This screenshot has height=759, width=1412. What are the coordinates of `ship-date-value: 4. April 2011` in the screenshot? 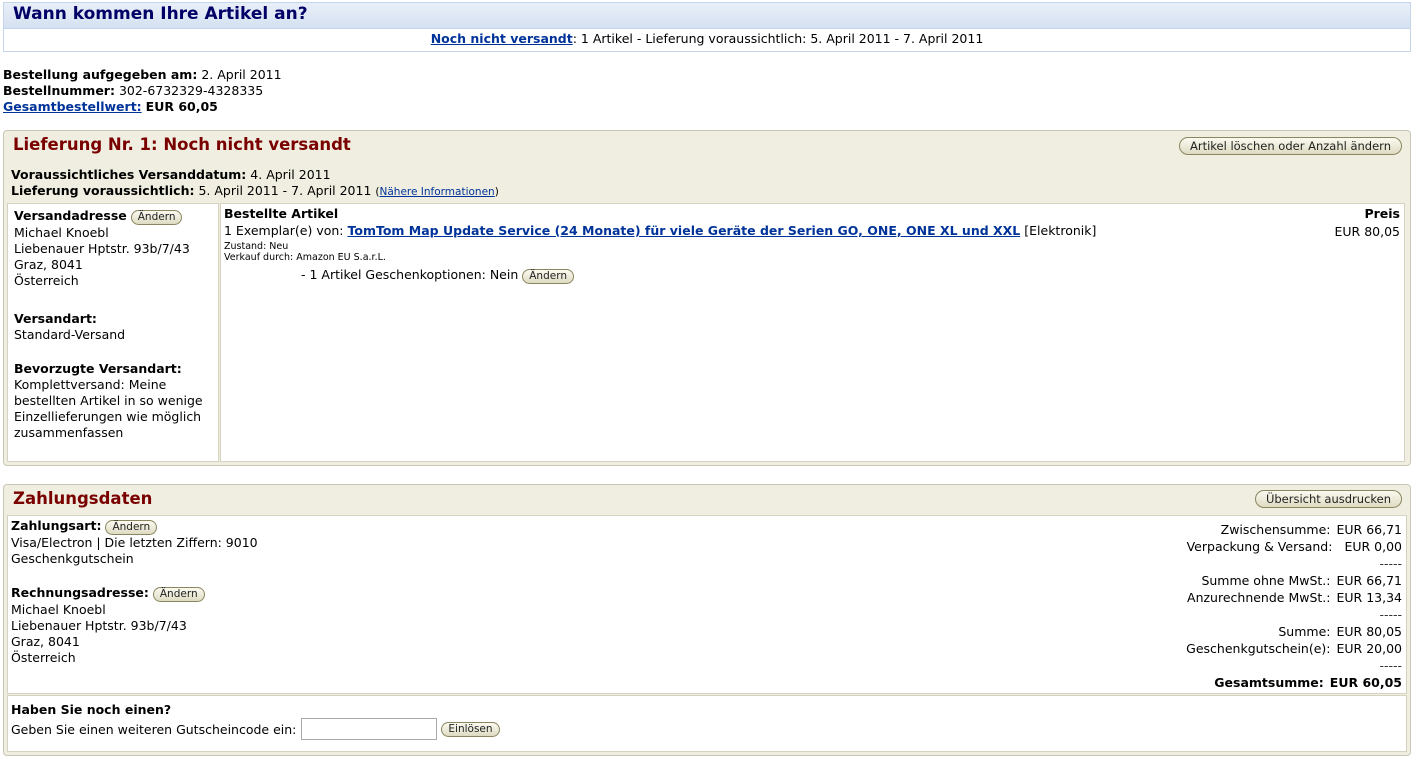 It's located at (290, 174).